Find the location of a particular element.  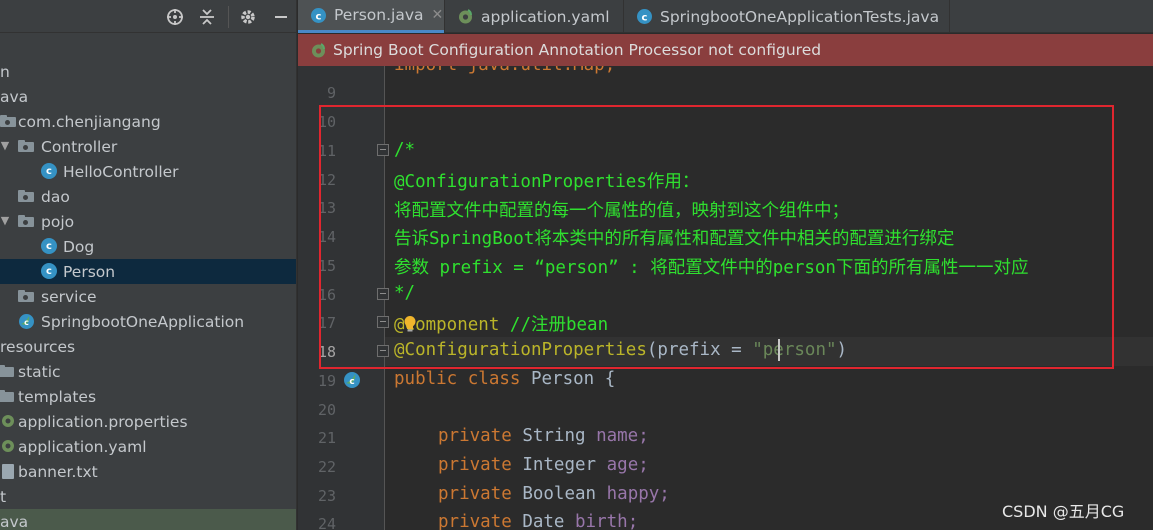

tree-item-label: resources is located at coordinates (38, 346).